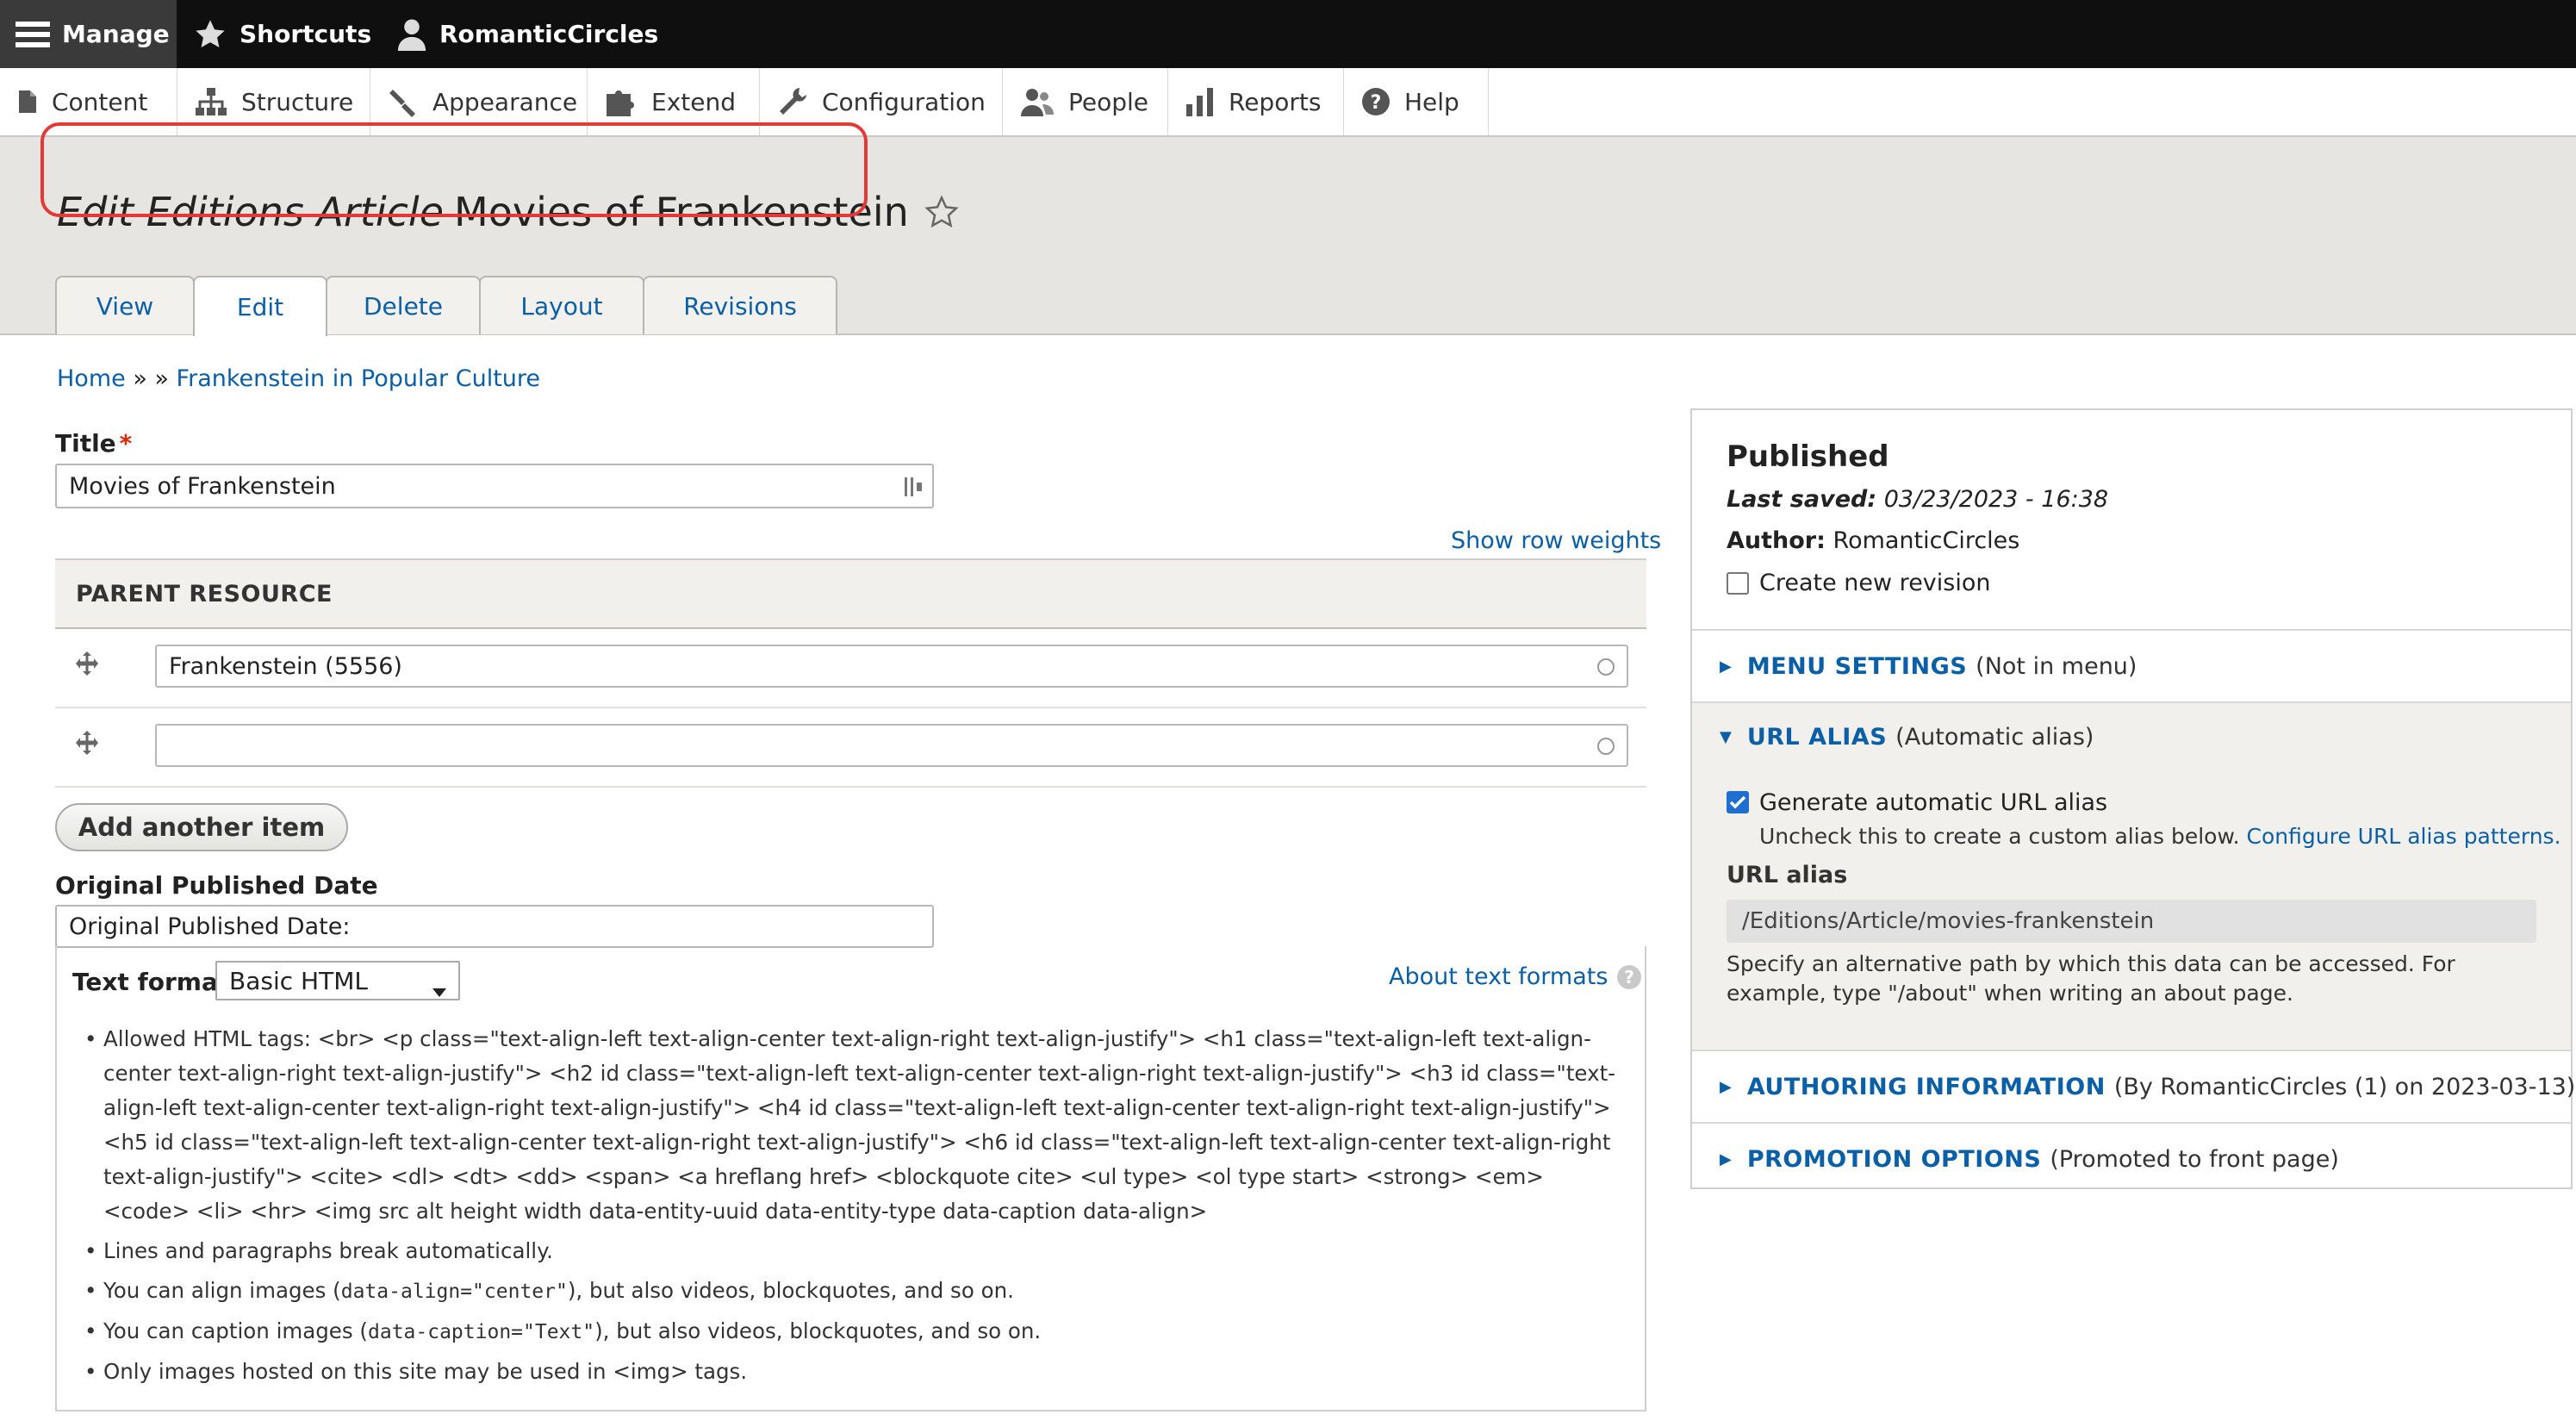 Image resolution: width=2576 pixels, height=1427 pixels. What do you see at coordinates (1376, 101) in the screenshot?
I see `help-circle-icon: ?` at bounding box center [1376, 101].